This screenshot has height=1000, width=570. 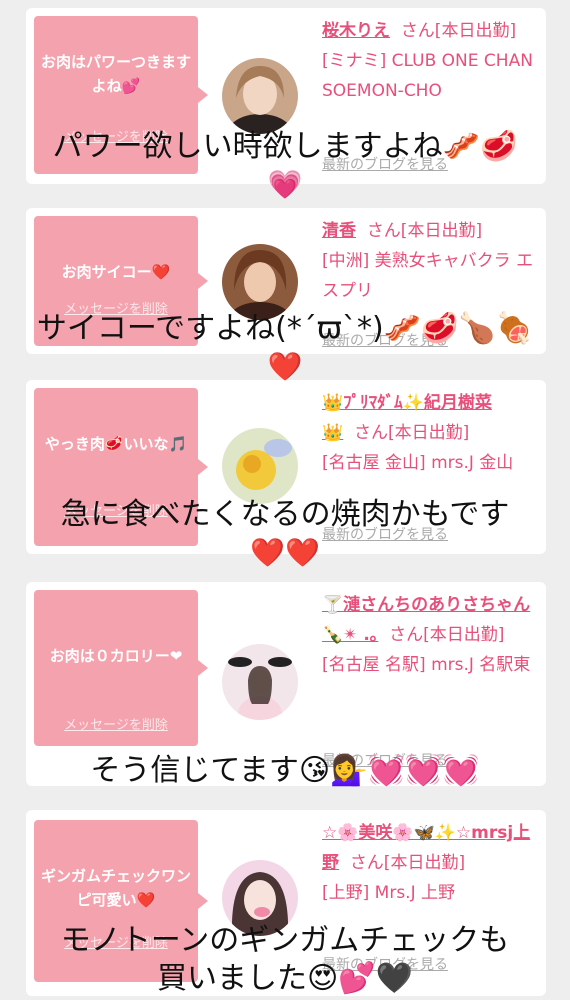 I want to click on girl-info: 清香 さん[本日出勤] [中洲] 美熟女キャバクラ エスプリ, so click(x=431, y=261).